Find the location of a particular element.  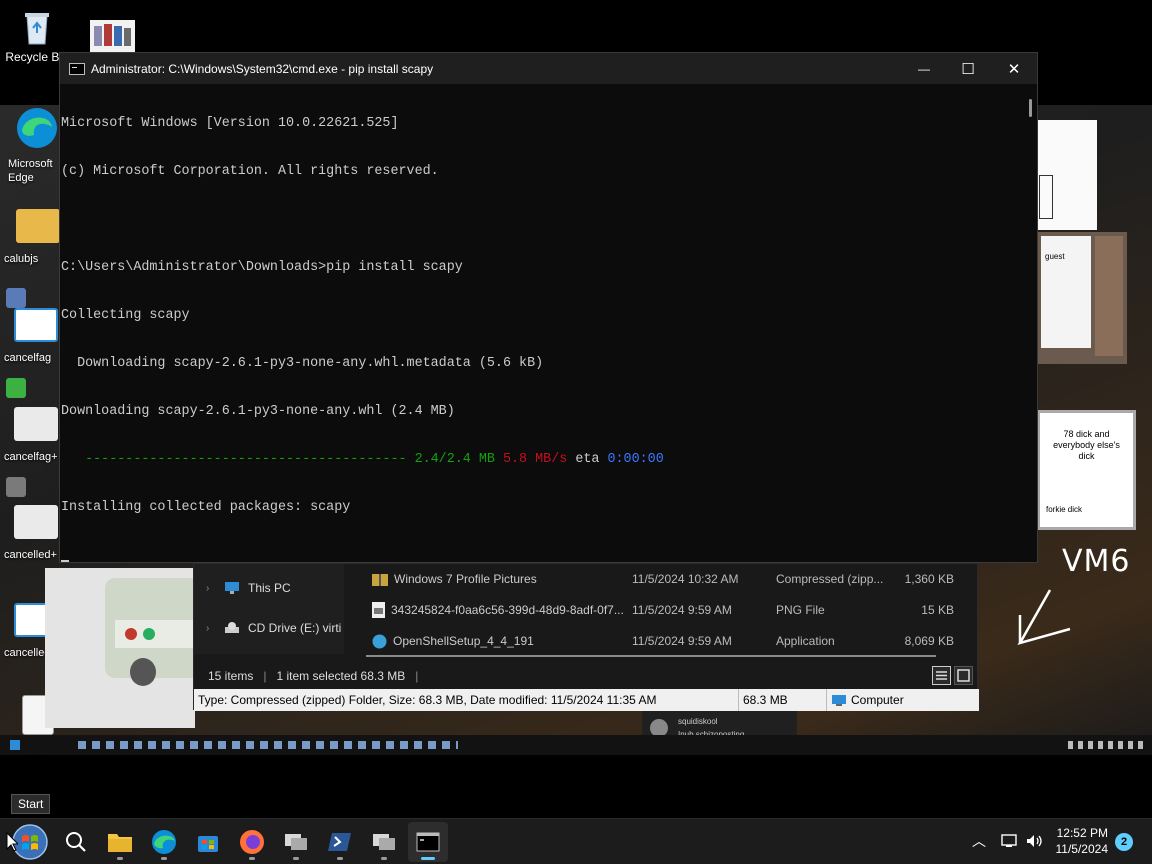

clock-date: 11/5/2024 is located at coordinates (1082, 849).